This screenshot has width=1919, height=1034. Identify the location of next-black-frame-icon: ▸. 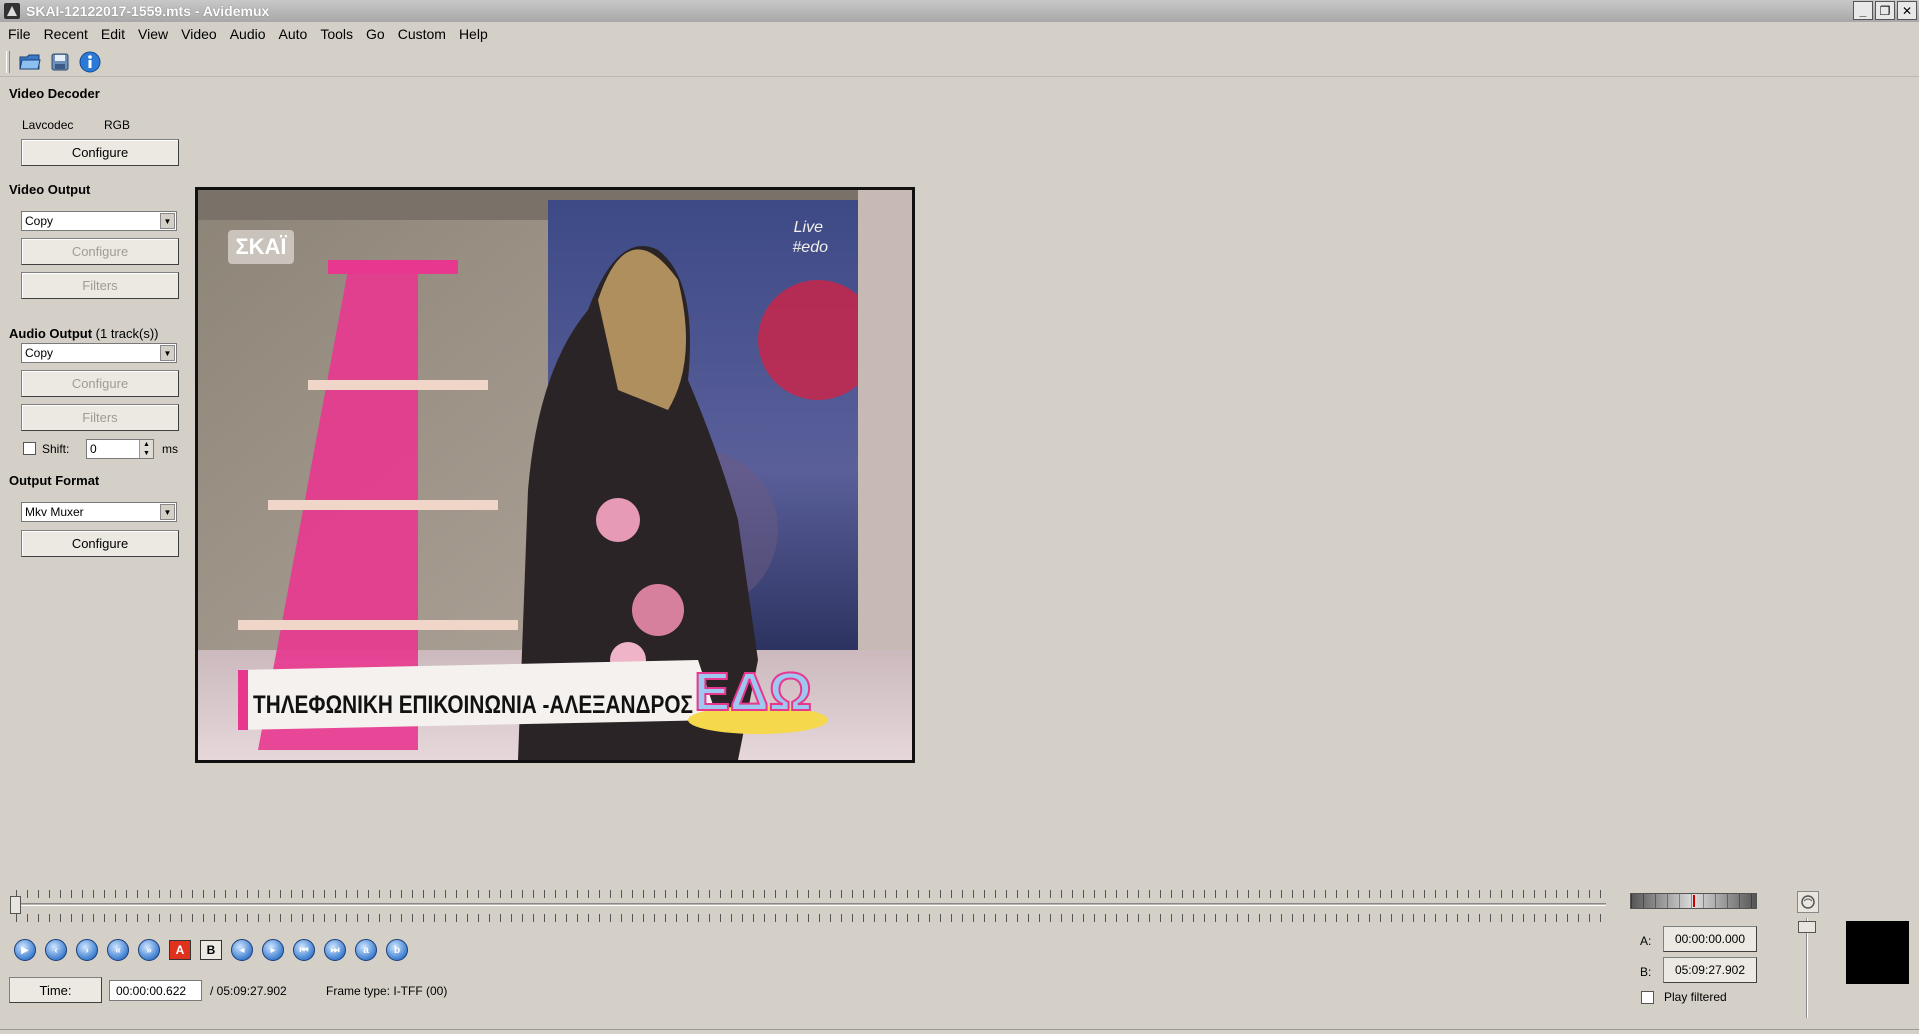
(273, 950).